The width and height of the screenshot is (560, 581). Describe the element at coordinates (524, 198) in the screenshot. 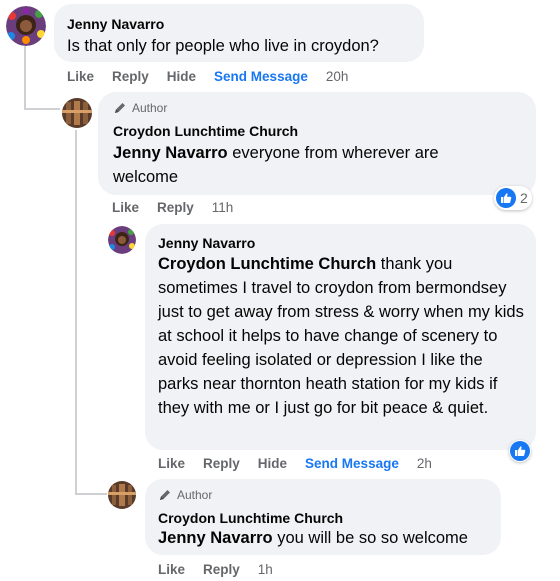

I see `reaction-count: 2` at that location.